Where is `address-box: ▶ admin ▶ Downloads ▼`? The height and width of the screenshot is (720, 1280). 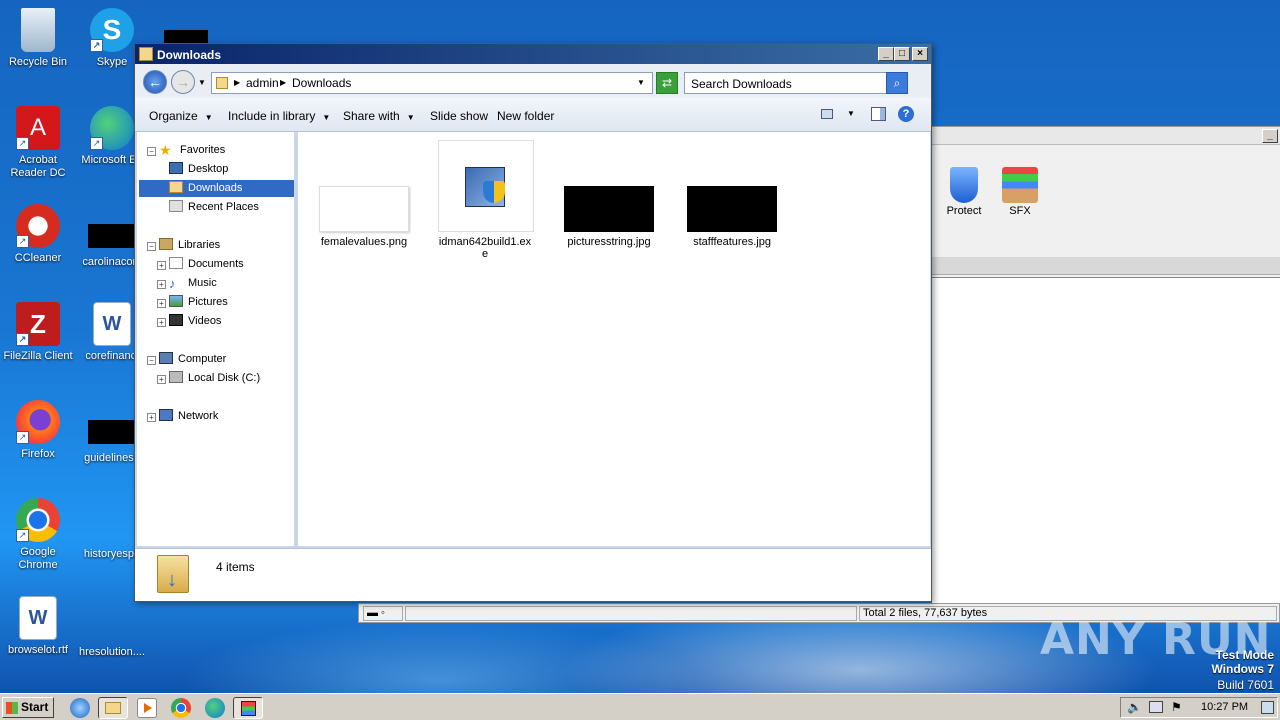 address-box: ▶ admin ▶ Downloads ▼ is located at coordinates (432, 83).